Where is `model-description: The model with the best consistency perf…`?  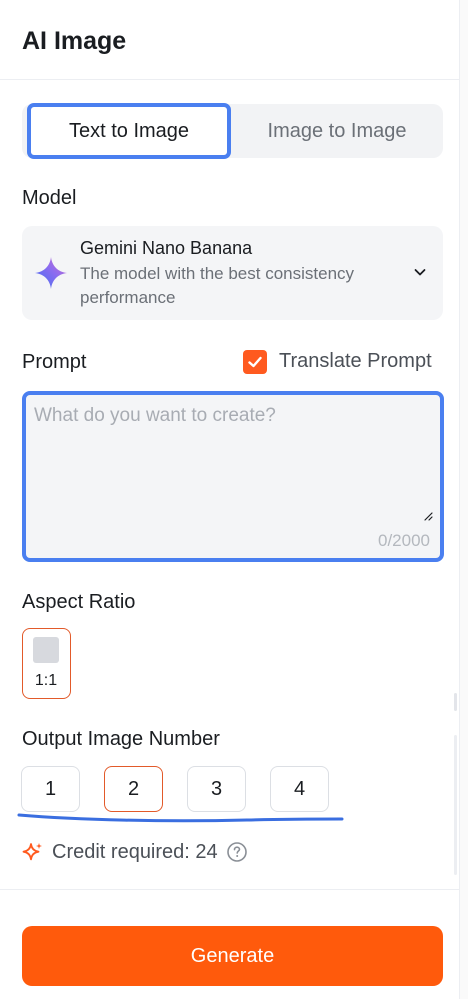 model-description: The model with the best consistency perf… is located at coordinates (217, 285).